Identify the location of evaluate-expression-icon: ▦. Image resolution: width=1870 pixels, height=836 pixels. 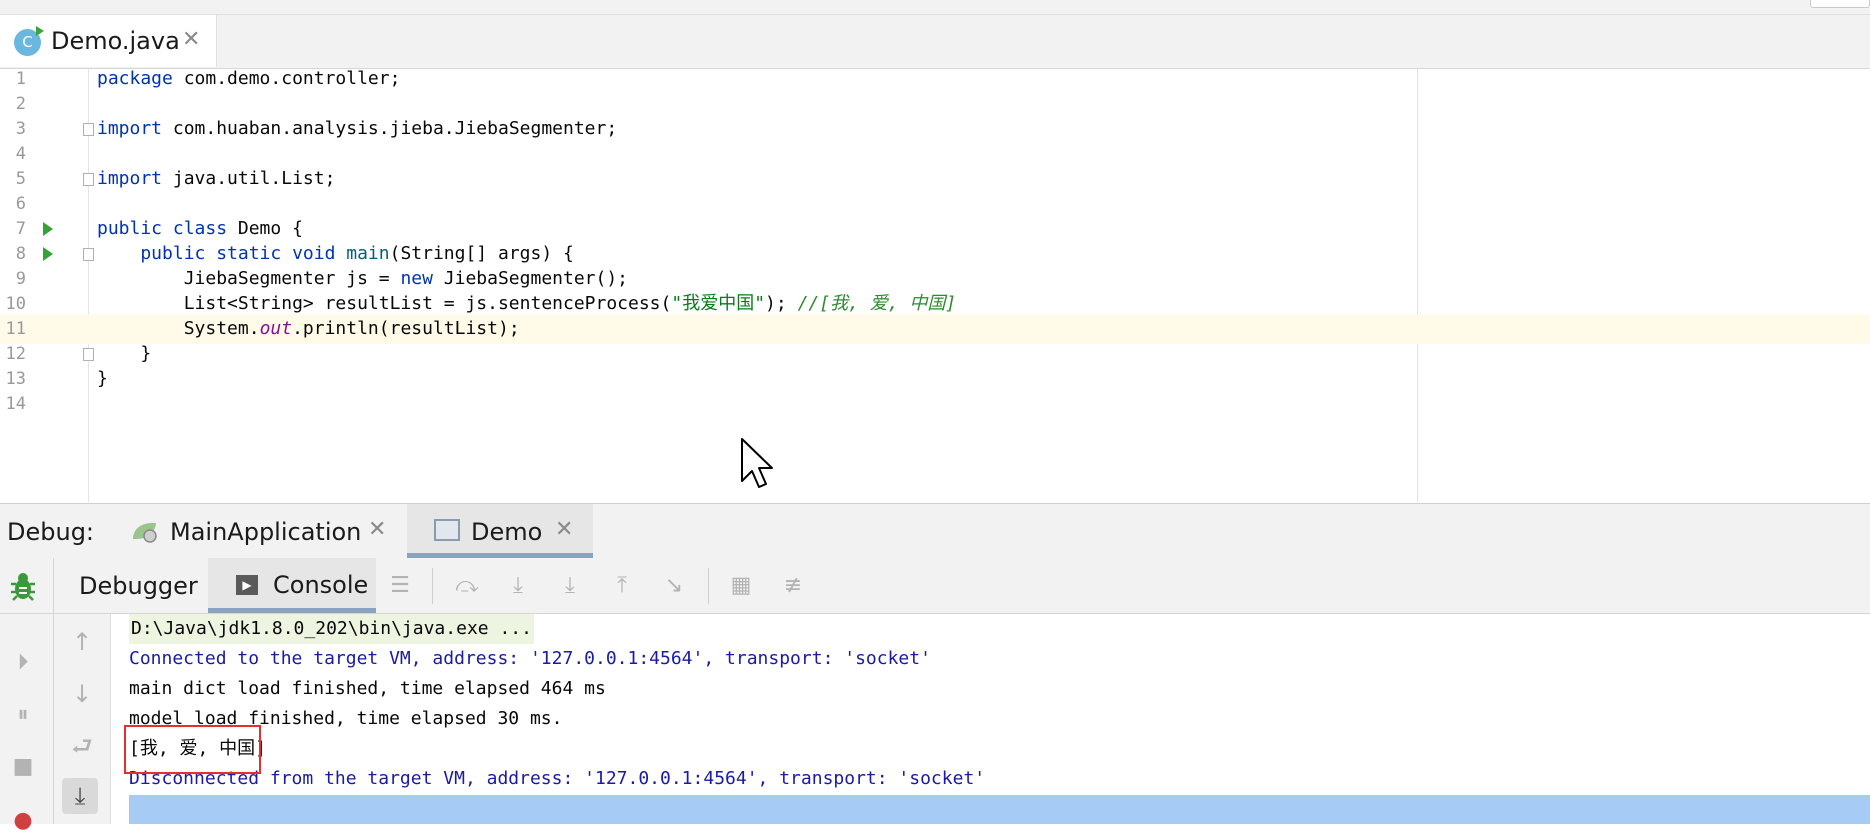
(741, 586).